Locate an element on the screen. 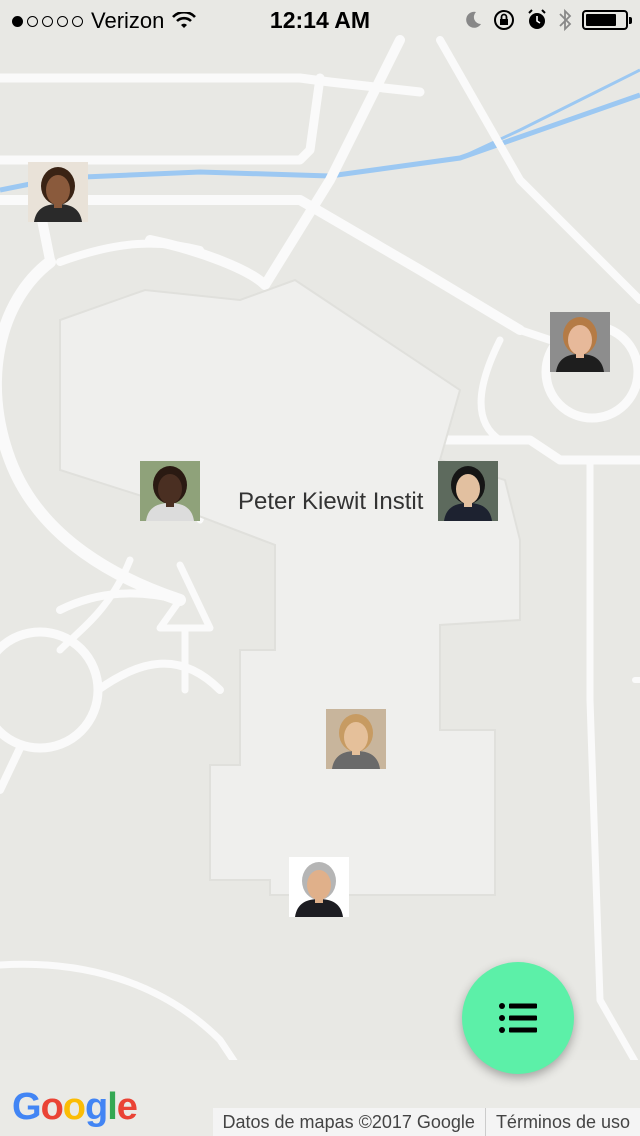 Image resolution: width=640 pixels, height=1136 pixels. avatar-marker-woman-blonde-business is located at coordinates (580, 342).